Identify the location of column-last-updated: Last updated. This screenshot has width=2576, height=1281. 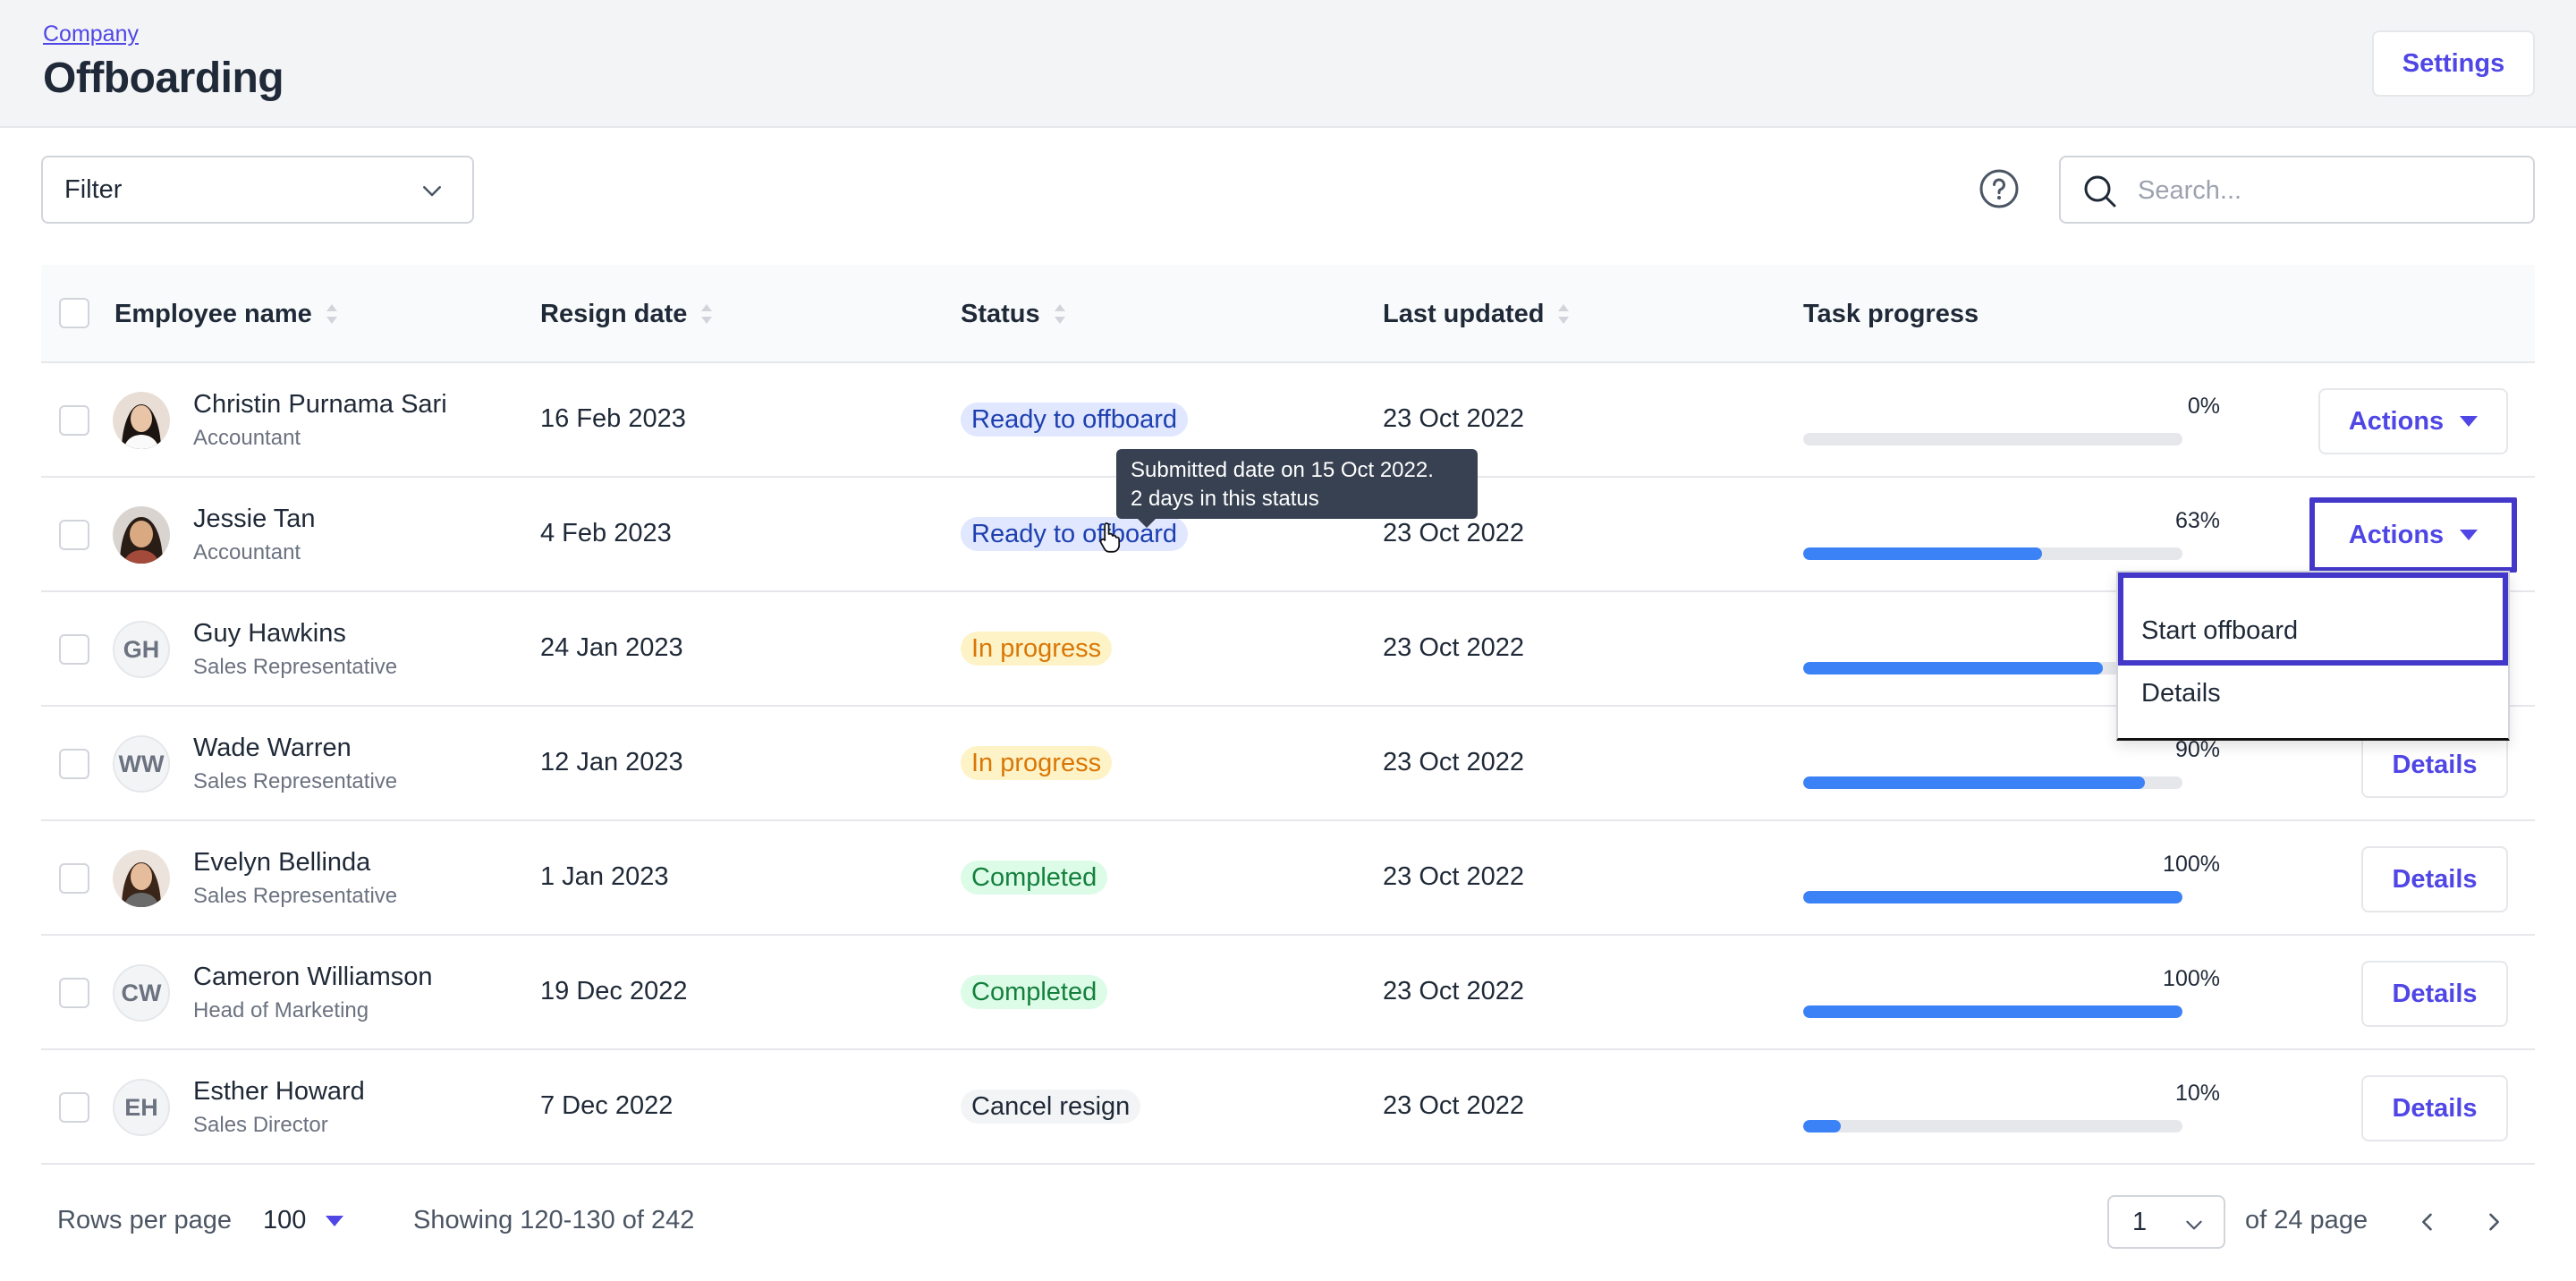
(1477, 314).